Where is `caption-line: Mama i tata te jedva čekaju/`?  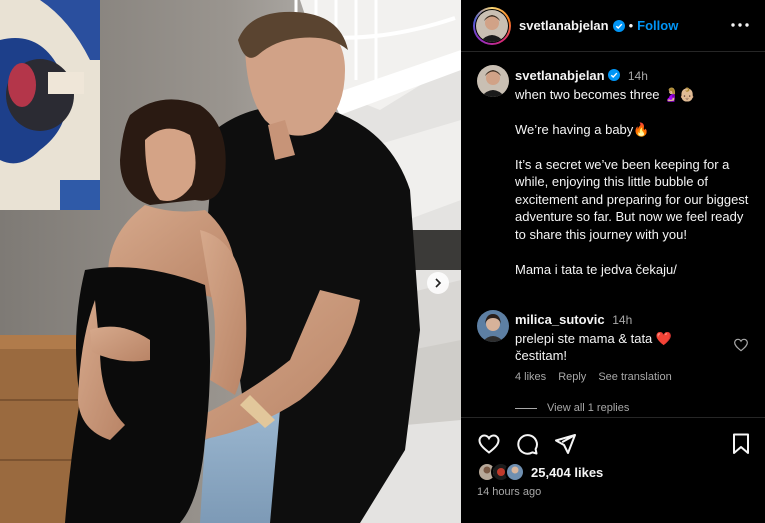
caption-line: Mama i tata te jedva čekaju/ is located at coordinates (596, 269).